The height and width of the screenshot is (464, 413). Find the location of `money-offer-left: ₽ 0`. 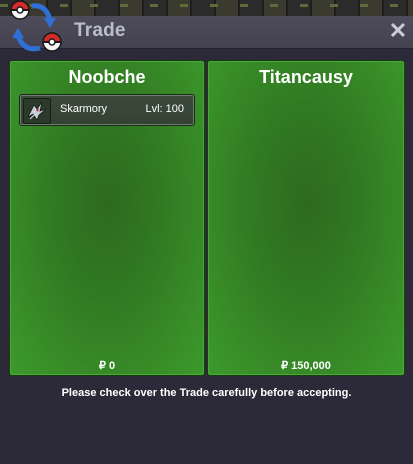

money-offer-left: ₽ 0 is located at coordinates (107, 366).